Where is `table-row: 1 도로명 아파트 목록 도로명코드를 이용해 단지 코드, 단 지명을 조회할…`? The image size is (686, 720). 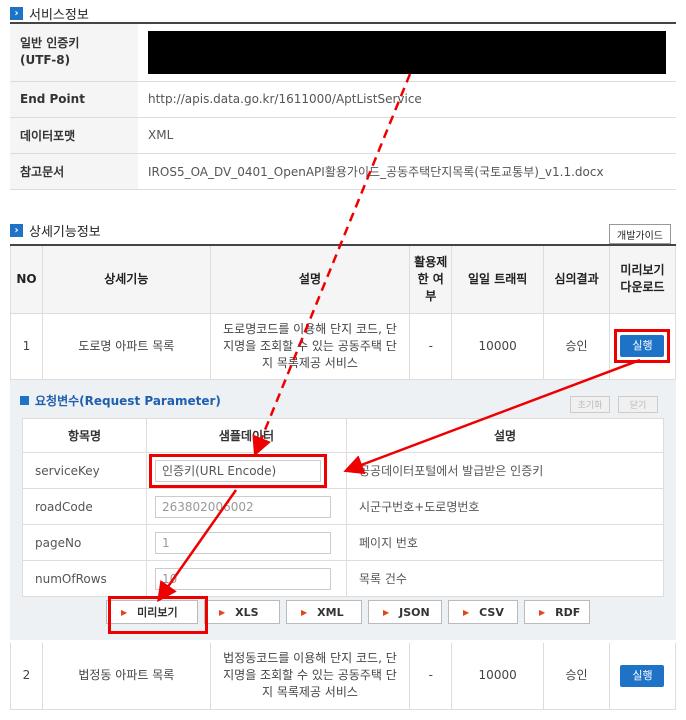
table-row: 1 도로명 아파트 목록 도로명코드를 이용해 단지 코드, 단 지명을 조회할… is located at coordinates (343, 346).